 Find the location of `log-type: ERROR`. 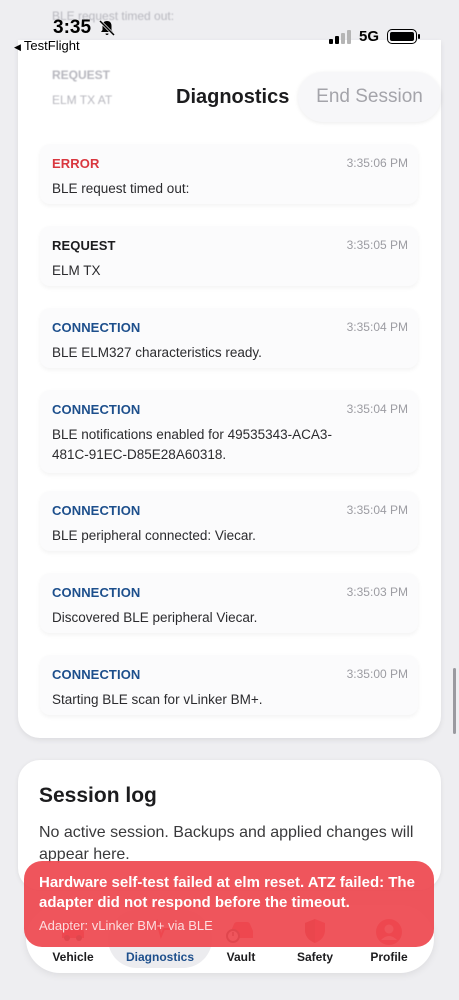

log-type: ERROR is located at coordinates (76, 163).